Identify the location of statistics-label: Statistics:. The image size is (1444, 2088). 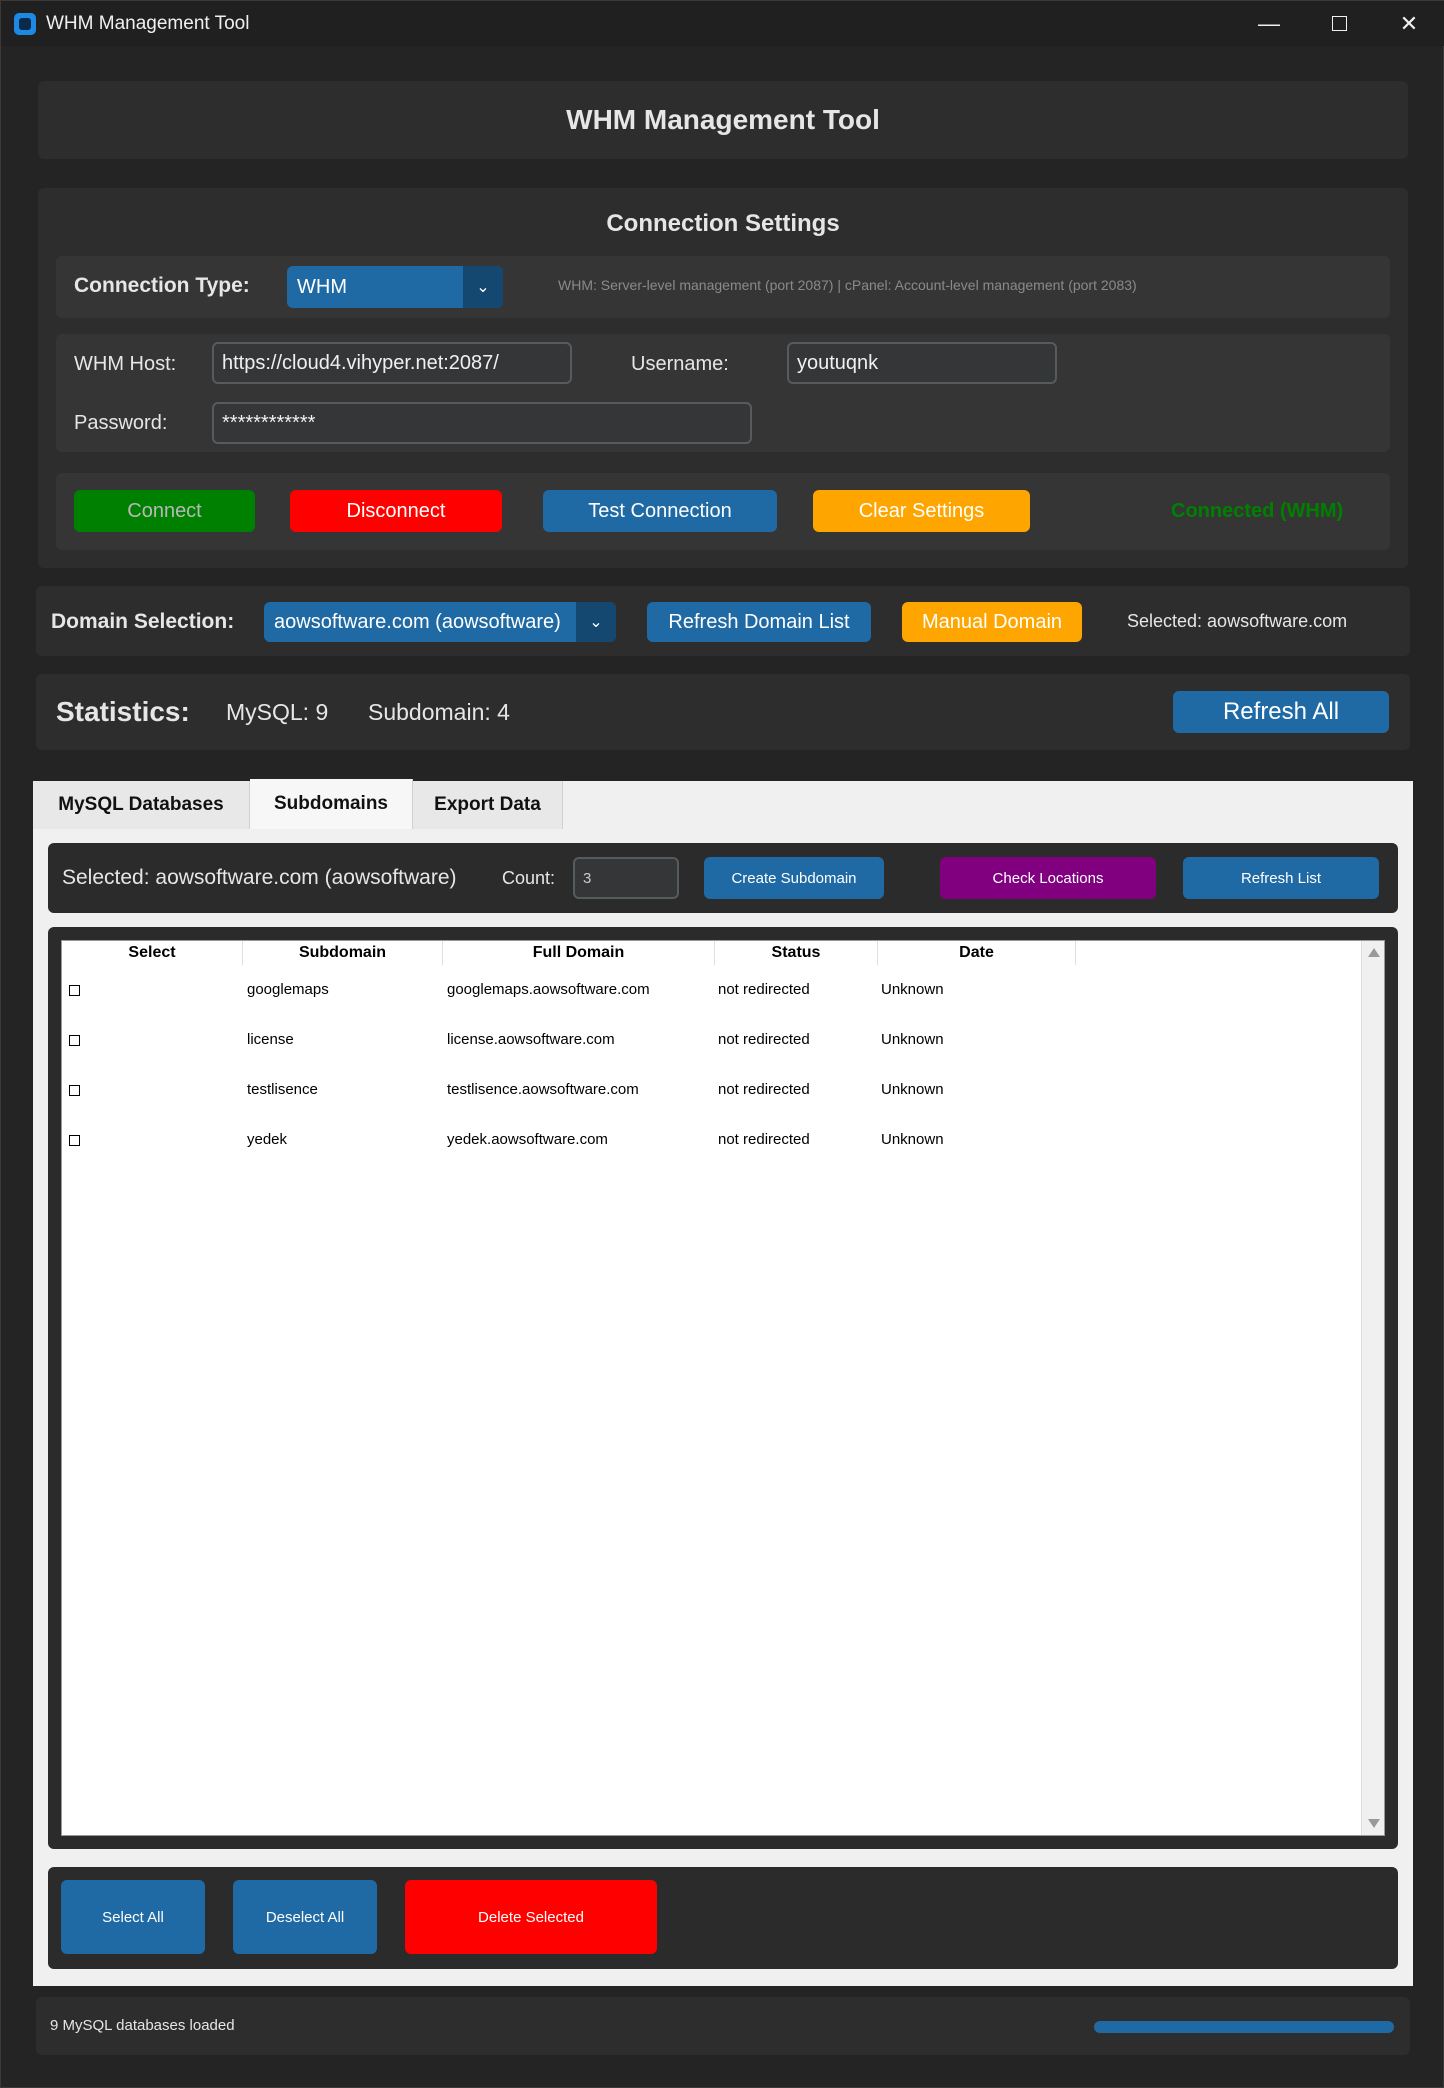
(123, 711).